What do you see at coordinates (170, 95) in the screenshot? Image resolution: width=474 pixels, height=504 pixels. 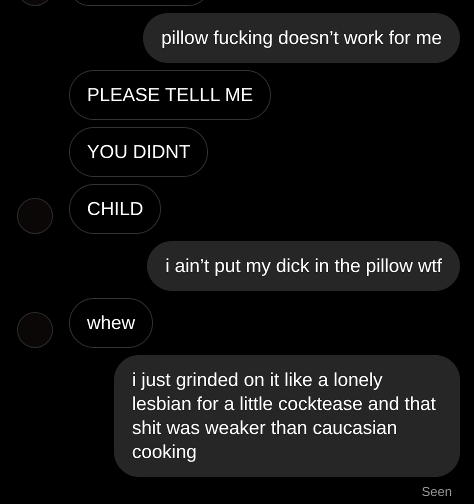 I see `message-bubble: PLEASE TELLL ME` at bounding box center [170, 95].